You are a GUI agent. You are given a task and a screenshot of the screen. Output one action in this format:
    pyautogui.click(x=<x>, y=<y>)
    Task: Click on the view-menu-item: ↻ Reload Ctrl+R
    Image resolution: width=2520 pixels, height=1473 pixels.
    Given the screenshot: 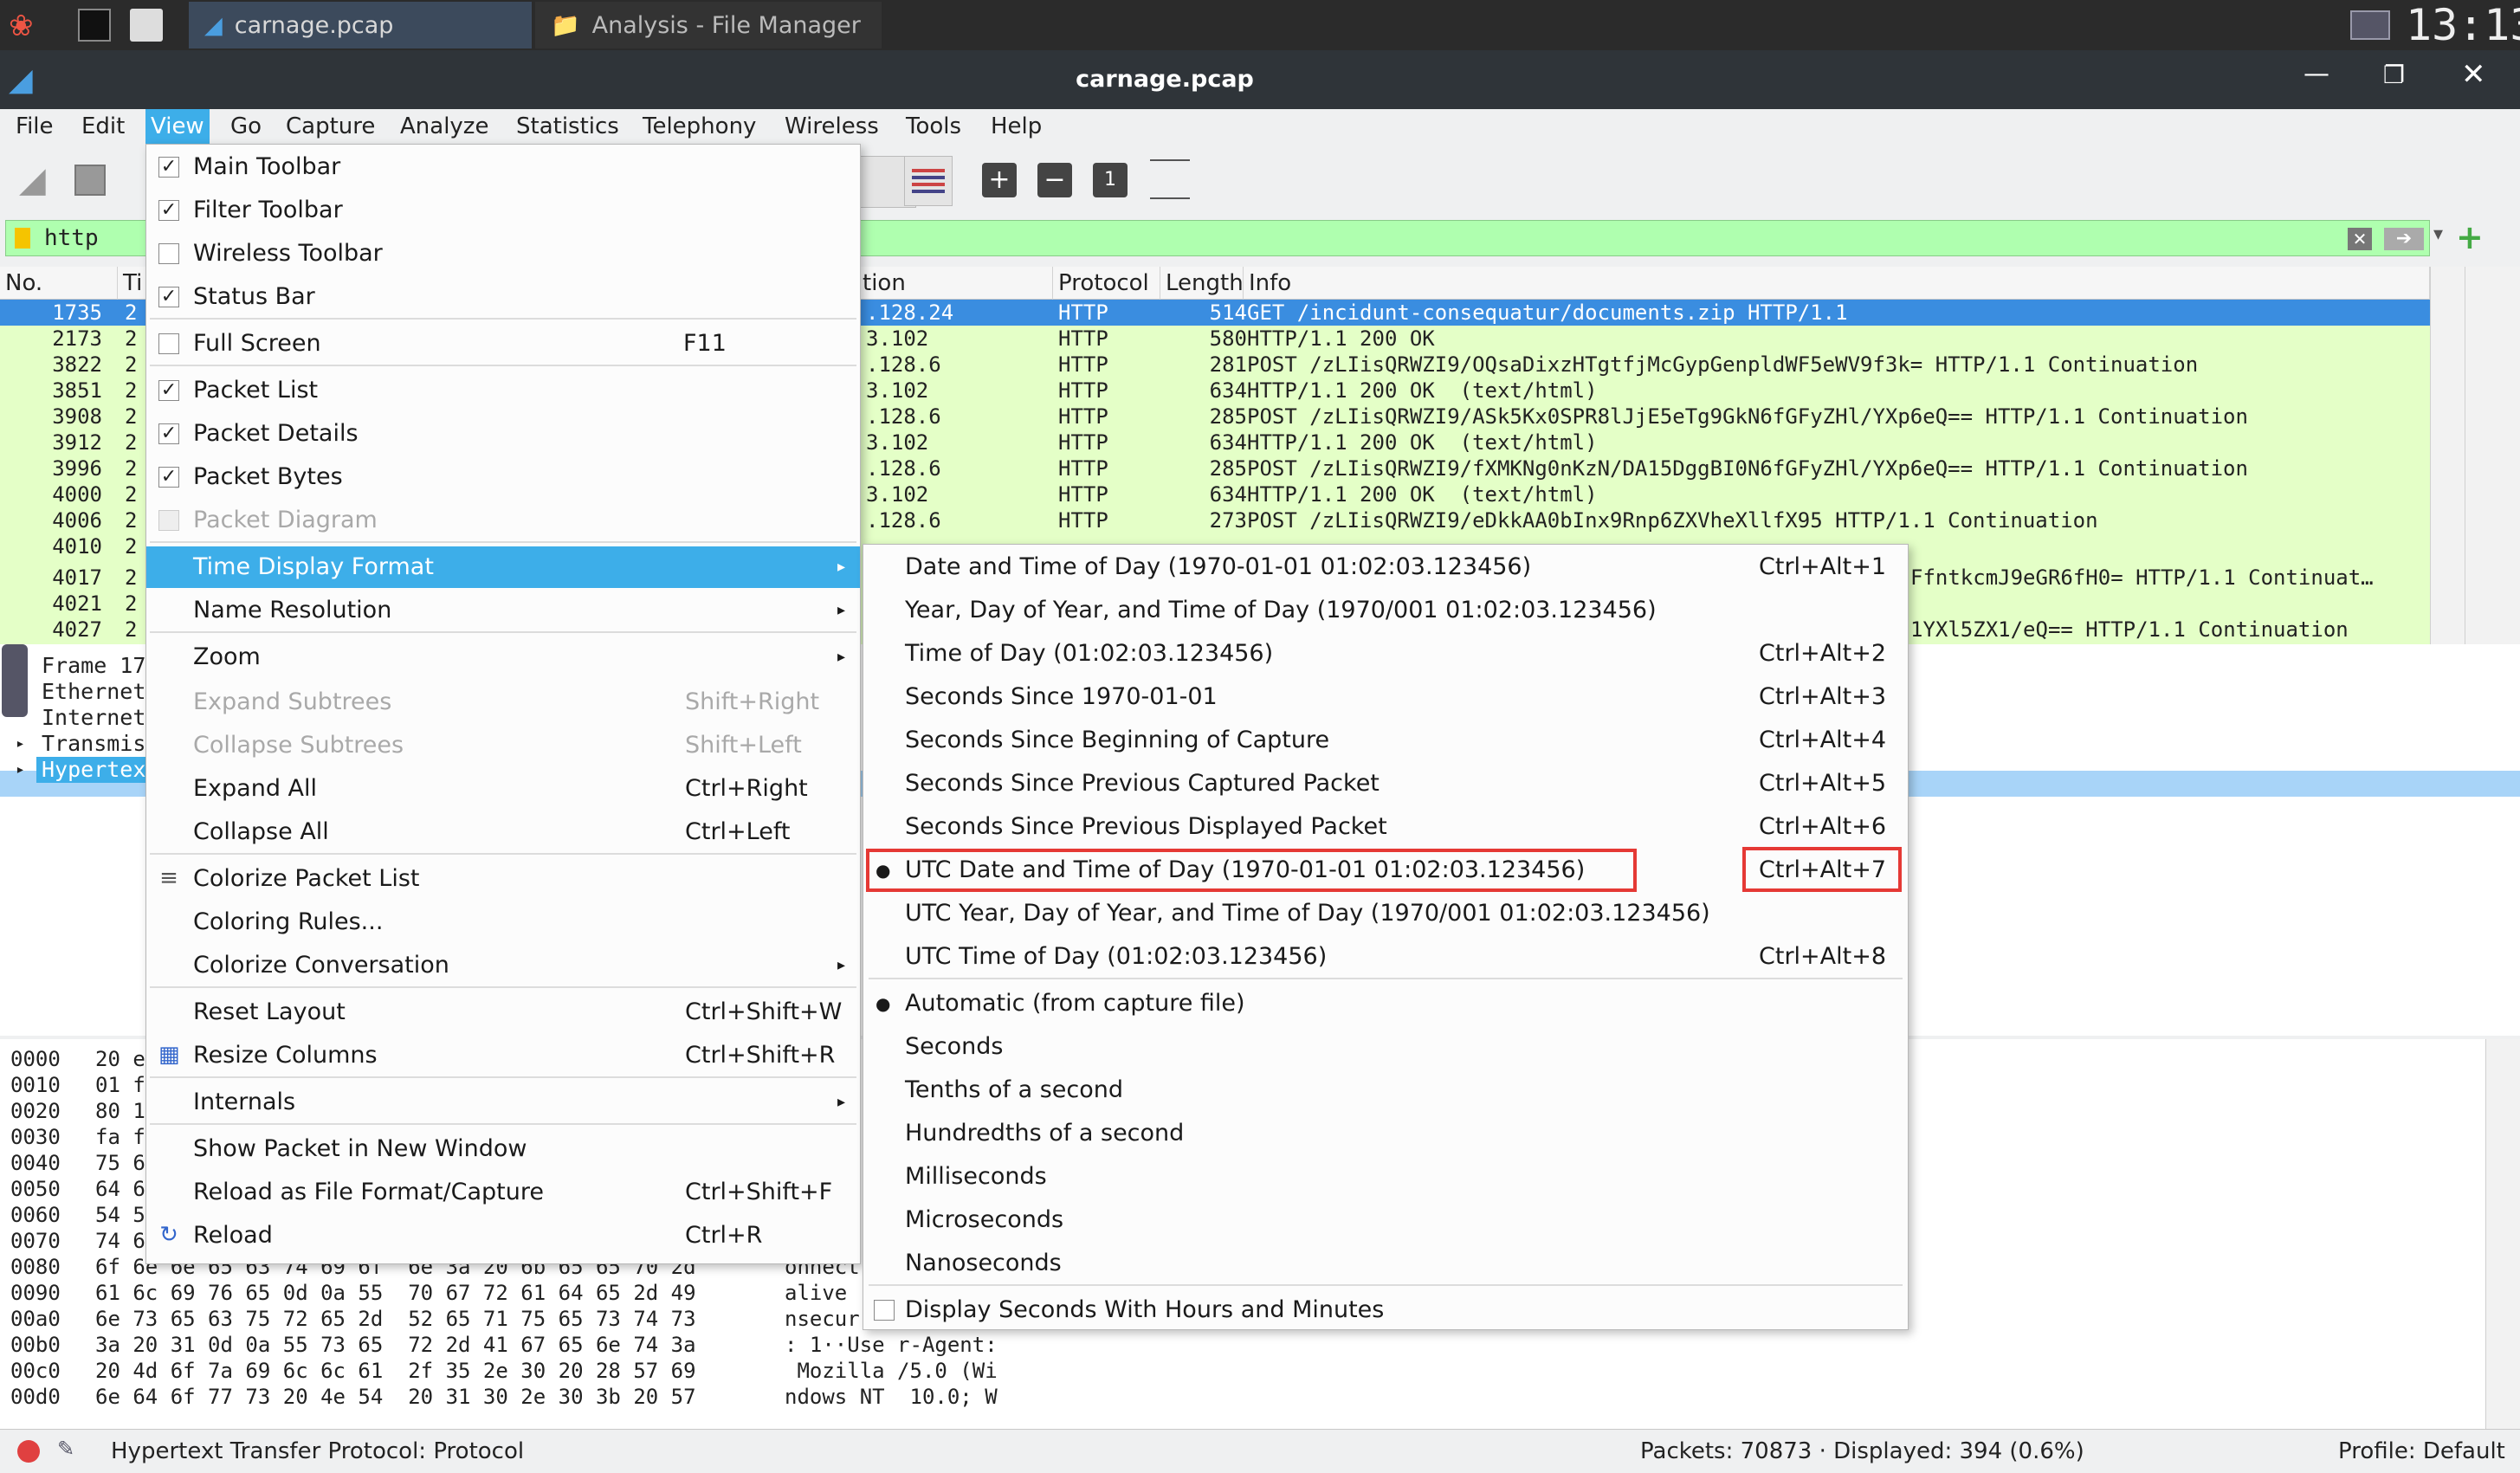 What is the action you would take?
    pyautogui.click(x=503, y=1236)
    